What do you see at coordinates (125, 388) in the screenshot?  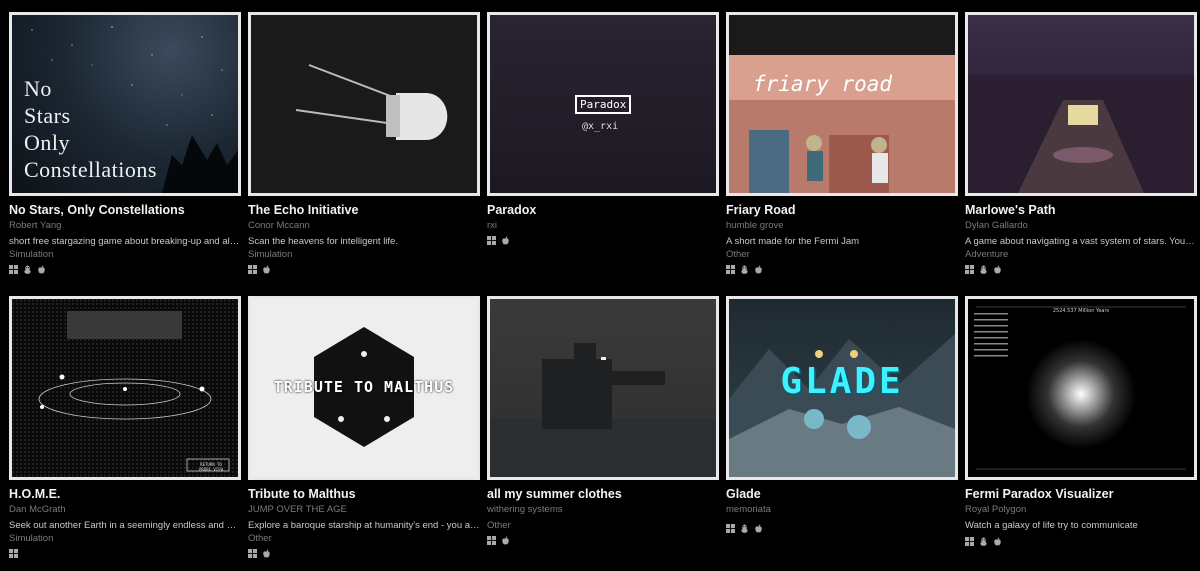 I see `game-thumbnail: RETURN TO PROBE VIEW` at bounding box center [125, 388].